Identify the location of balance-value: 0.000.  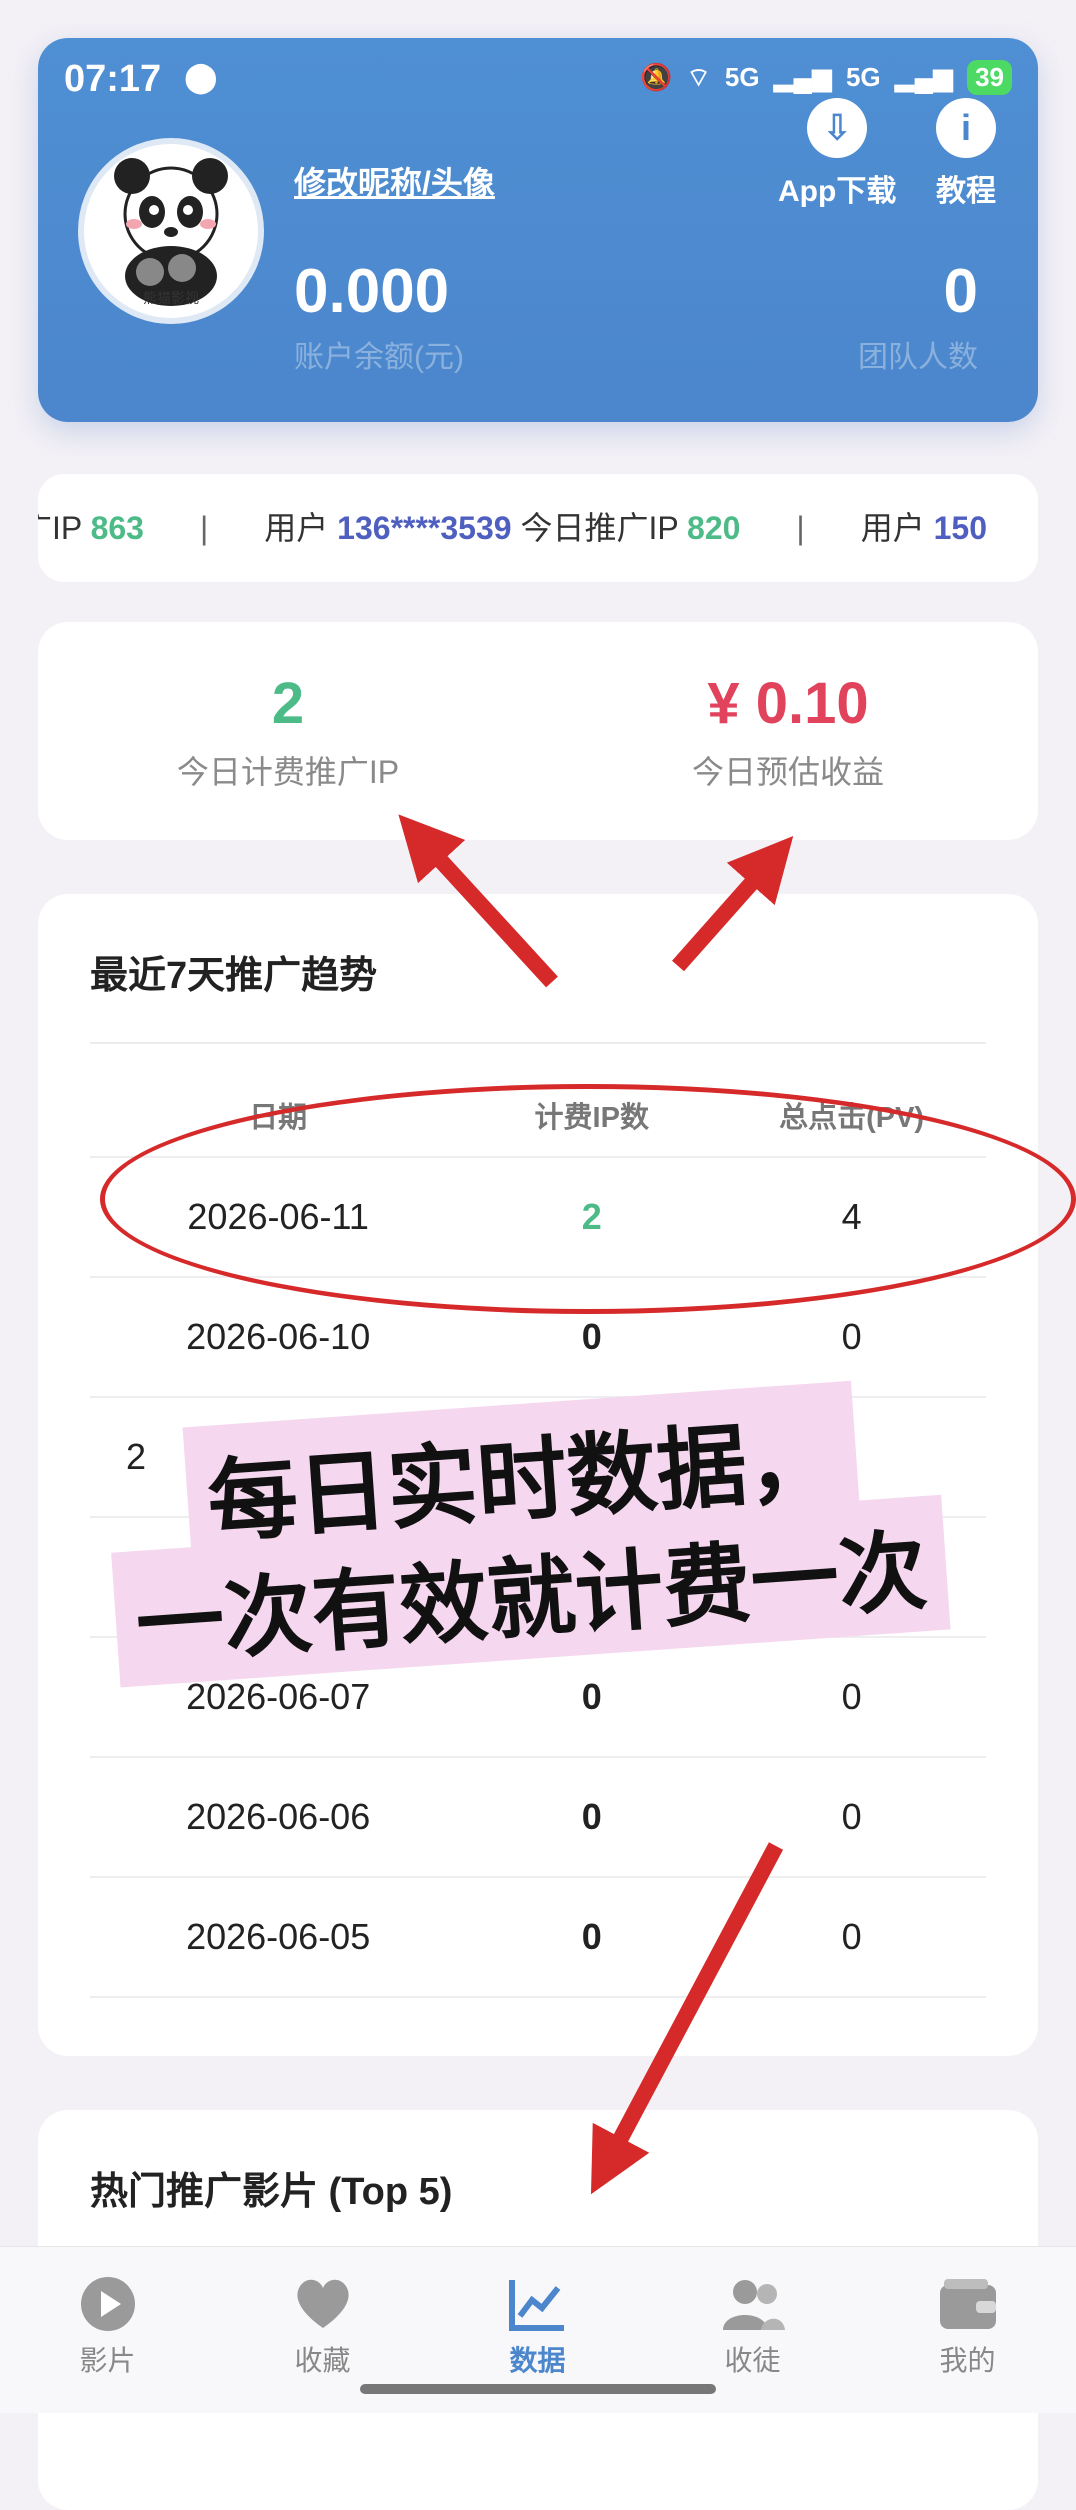
(372, 291).